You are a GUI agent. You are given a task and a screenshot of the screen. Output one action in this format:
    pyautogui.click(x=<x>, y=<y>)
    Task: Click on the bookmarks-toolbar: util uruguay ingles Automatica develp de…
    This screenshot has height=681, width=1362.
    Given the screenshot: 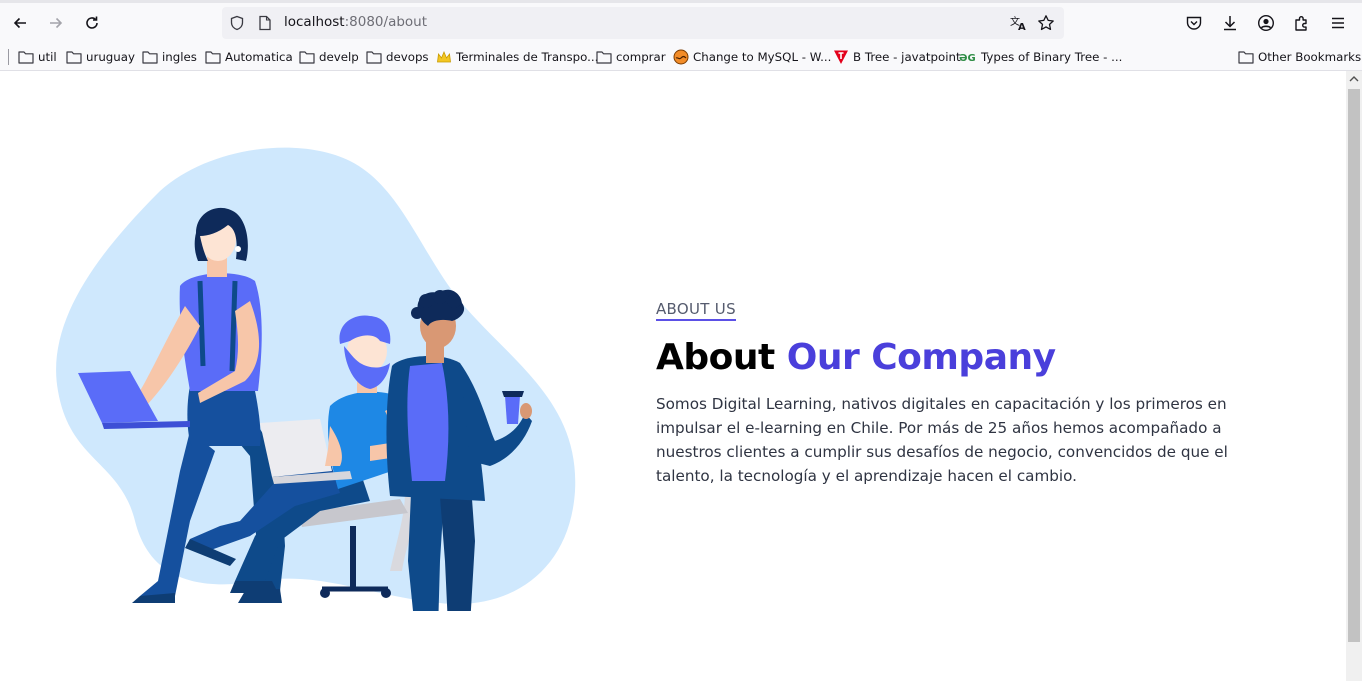 What is the action you would take?
    pyautogui.click(x=681, y=57)
    